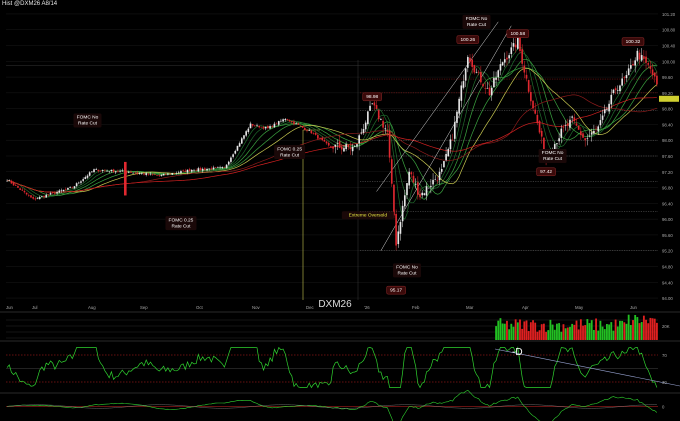 Image resolution: width=680 pixels, height=421 pixels. I want to click on osc-line, so click(332, 367).